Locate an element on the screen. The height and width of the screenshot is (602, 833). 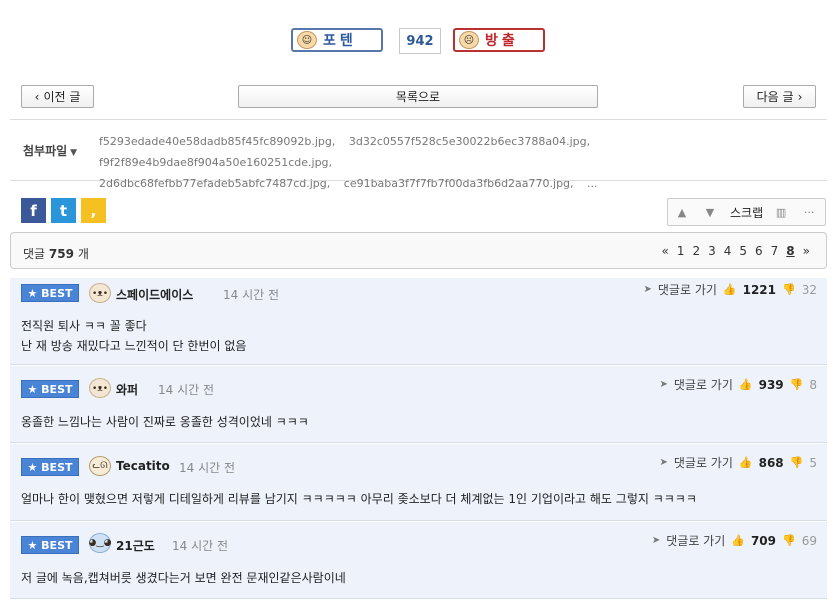
facebook-share-button: f is located at coordinates (33, 210).